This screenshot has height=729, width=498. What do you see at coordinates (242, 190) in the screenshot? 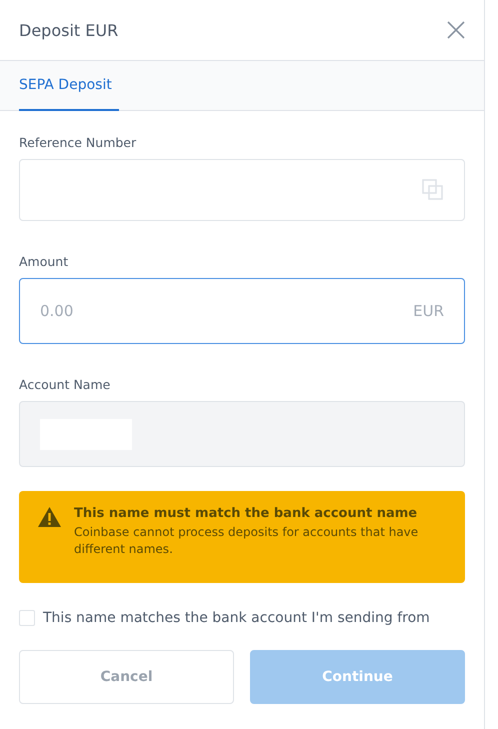
I see `input-field` at bounding box center [242, 190].